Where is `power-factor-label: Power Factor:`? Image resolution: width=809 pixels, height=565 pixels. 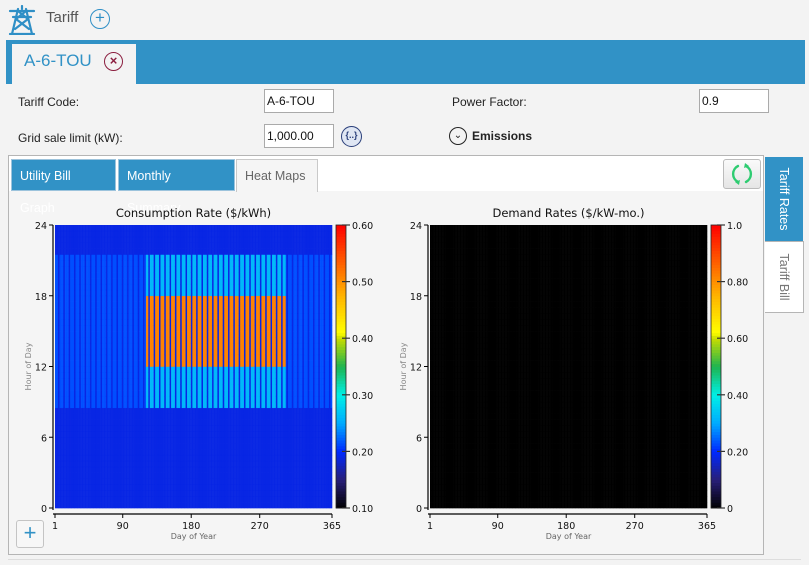 power-factor-label: Power Factor: is located at coordinates (489, 102).